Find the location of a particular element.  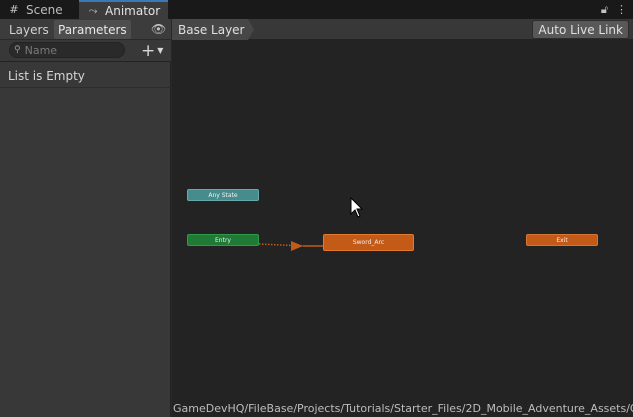

plus-icon: + is located at coordinates (148, 50).